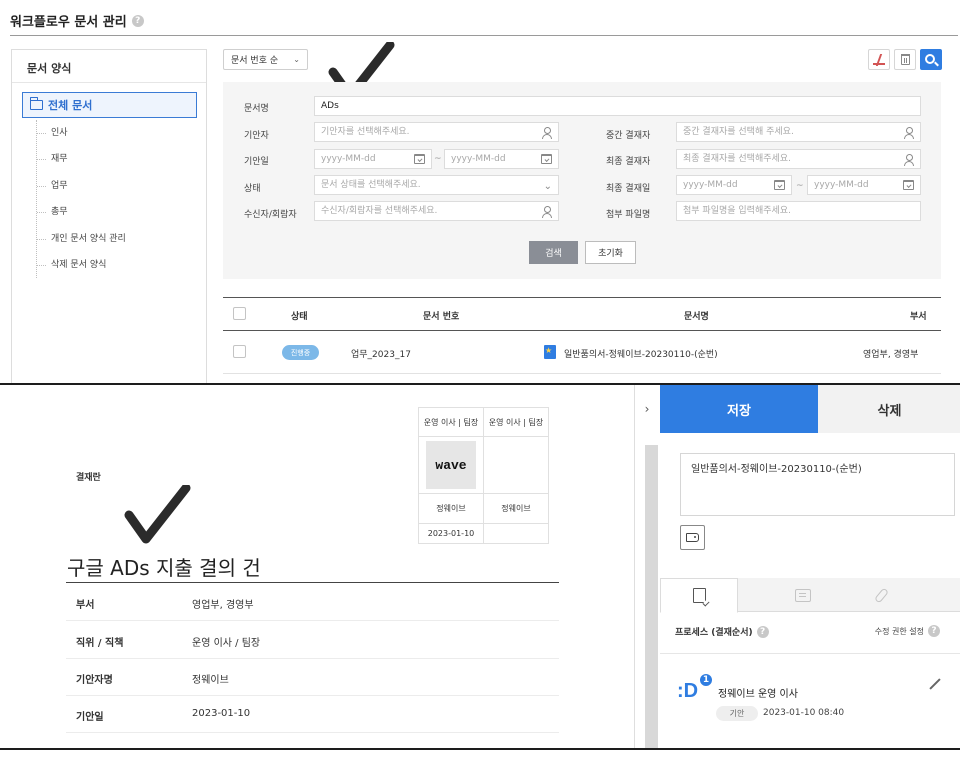 The height and width of the screenshot is (762, 960). I want to click on col-header-doc-name: 문서명, so click(696, 317).